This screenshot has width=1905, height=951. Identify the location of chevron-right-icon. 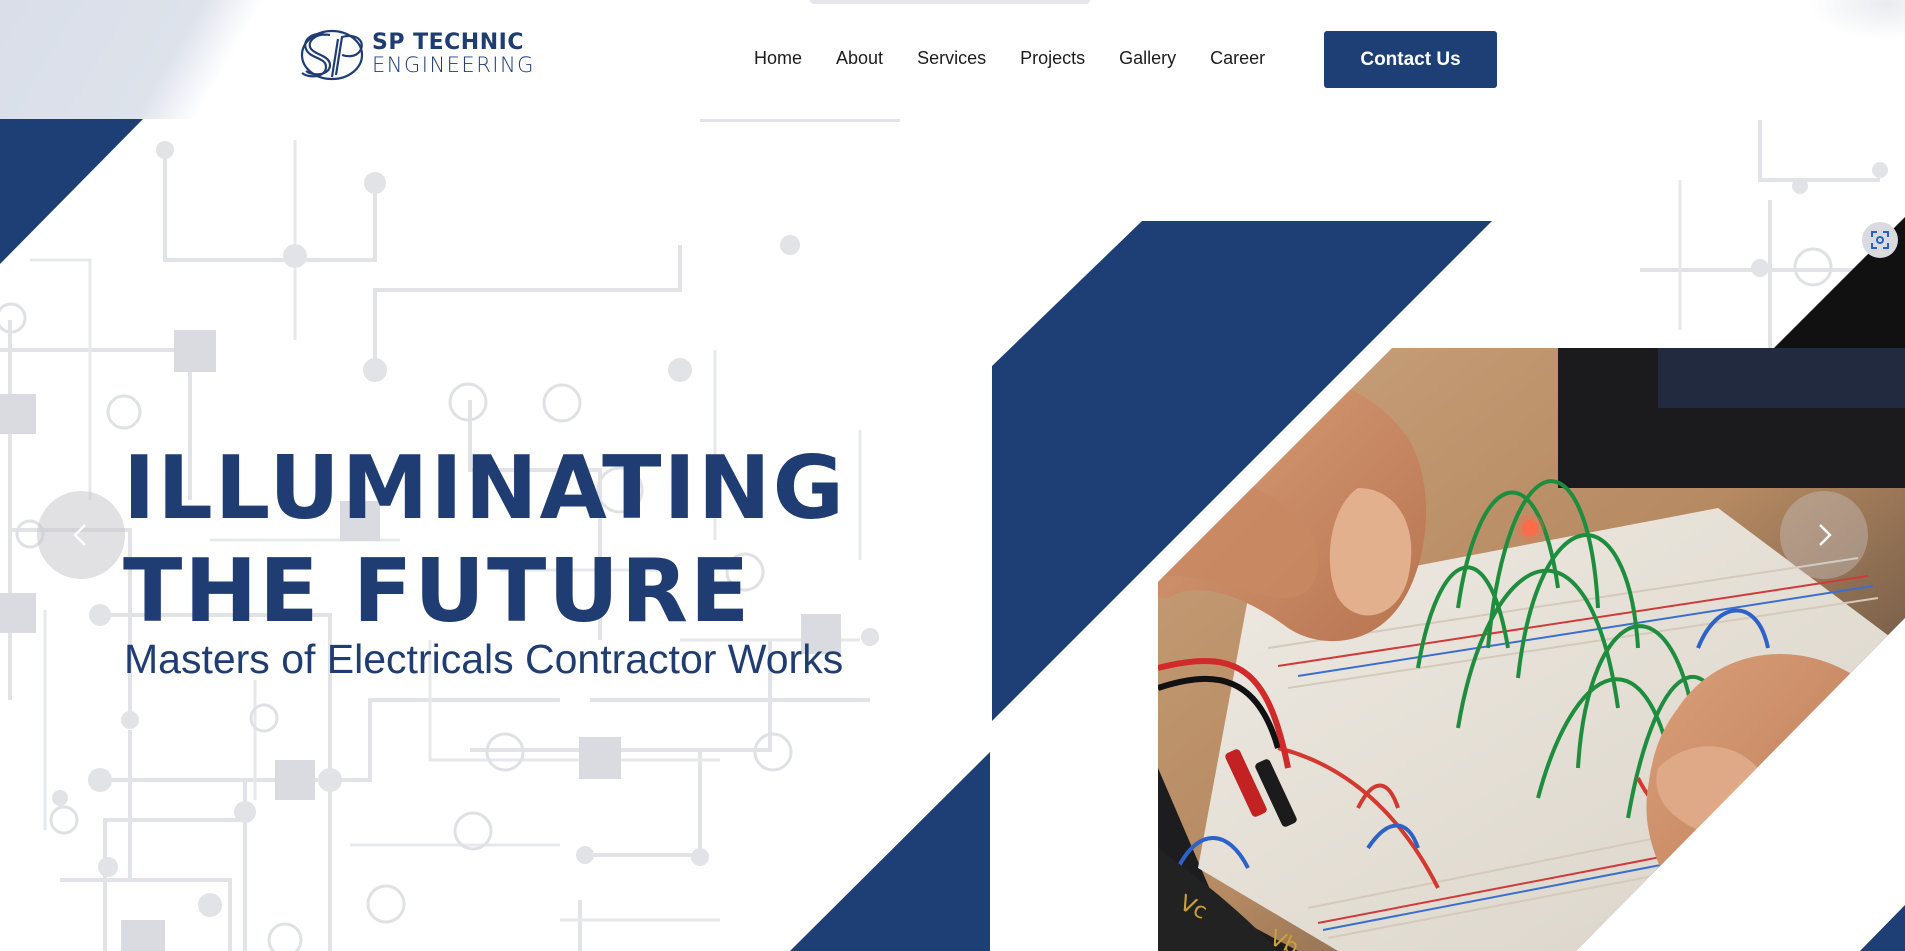
(1825, 535).